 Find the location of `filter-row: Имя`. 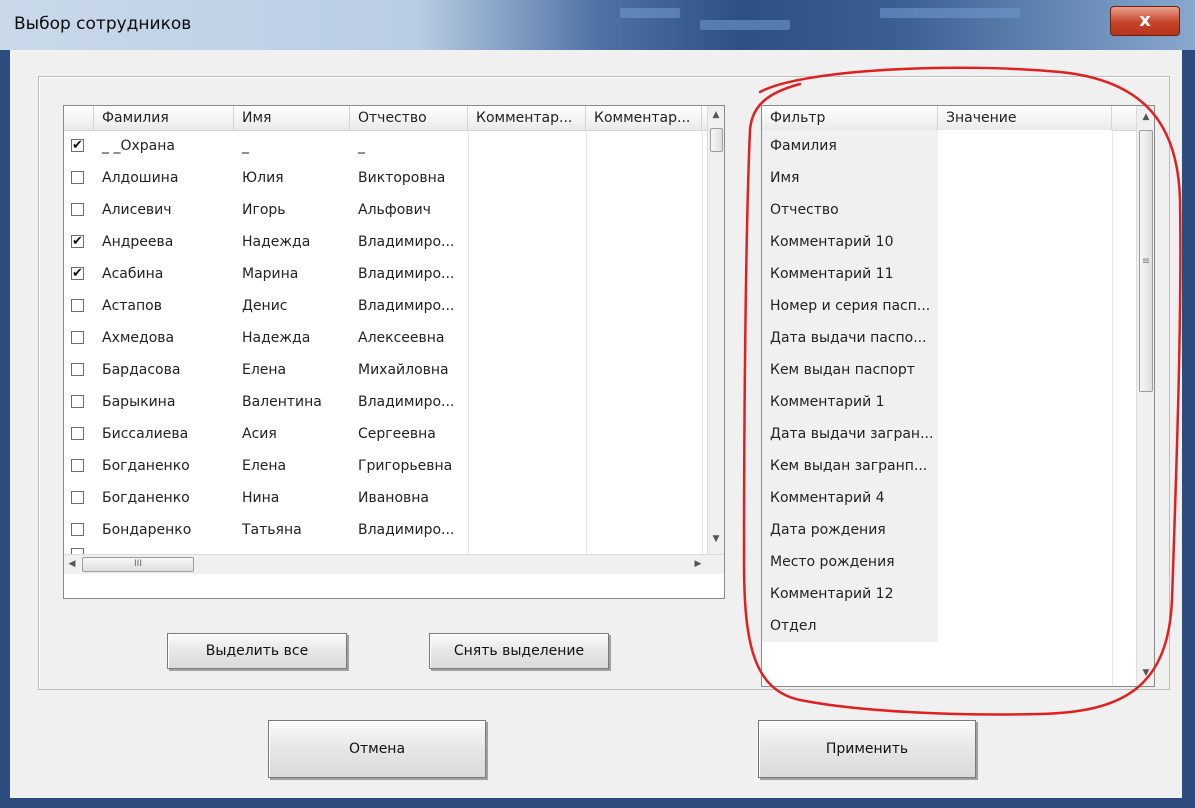

filter-row: Имя is located at coordinates (949, 178).